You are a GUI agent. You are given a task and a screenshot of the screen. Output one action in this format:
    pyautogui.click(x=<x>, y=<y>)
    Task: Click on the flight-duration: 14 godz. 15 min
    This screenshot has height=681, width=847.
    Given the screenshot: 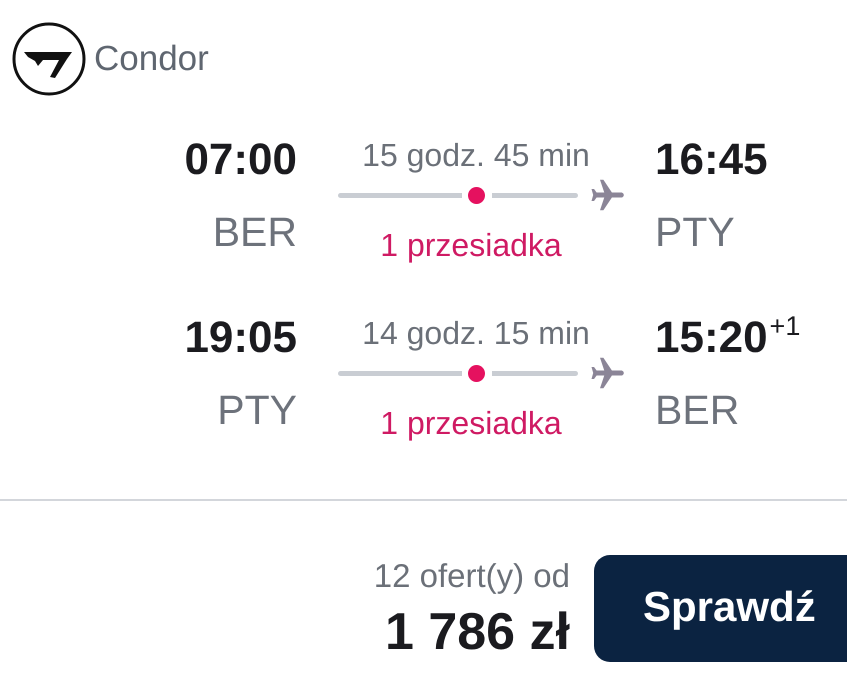 What is the action you would take?
    pyautogui.click(x=476, y=333)
    